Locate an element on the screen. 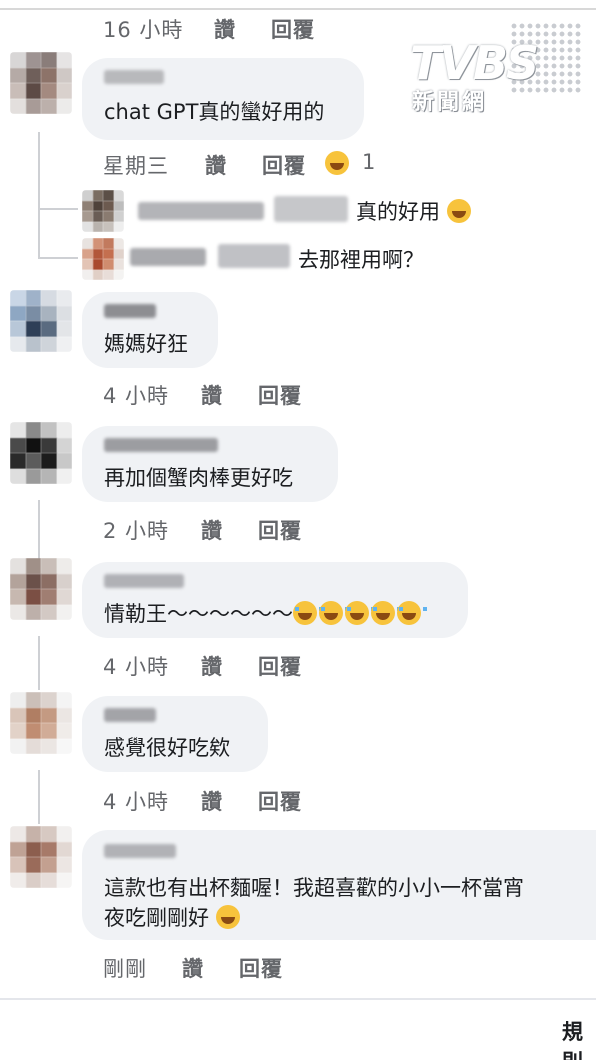 This screenshot has width=596, height=1060. tvbs-watermark-logo: TVBS 新聞網 is located at coordinates (494, 68).